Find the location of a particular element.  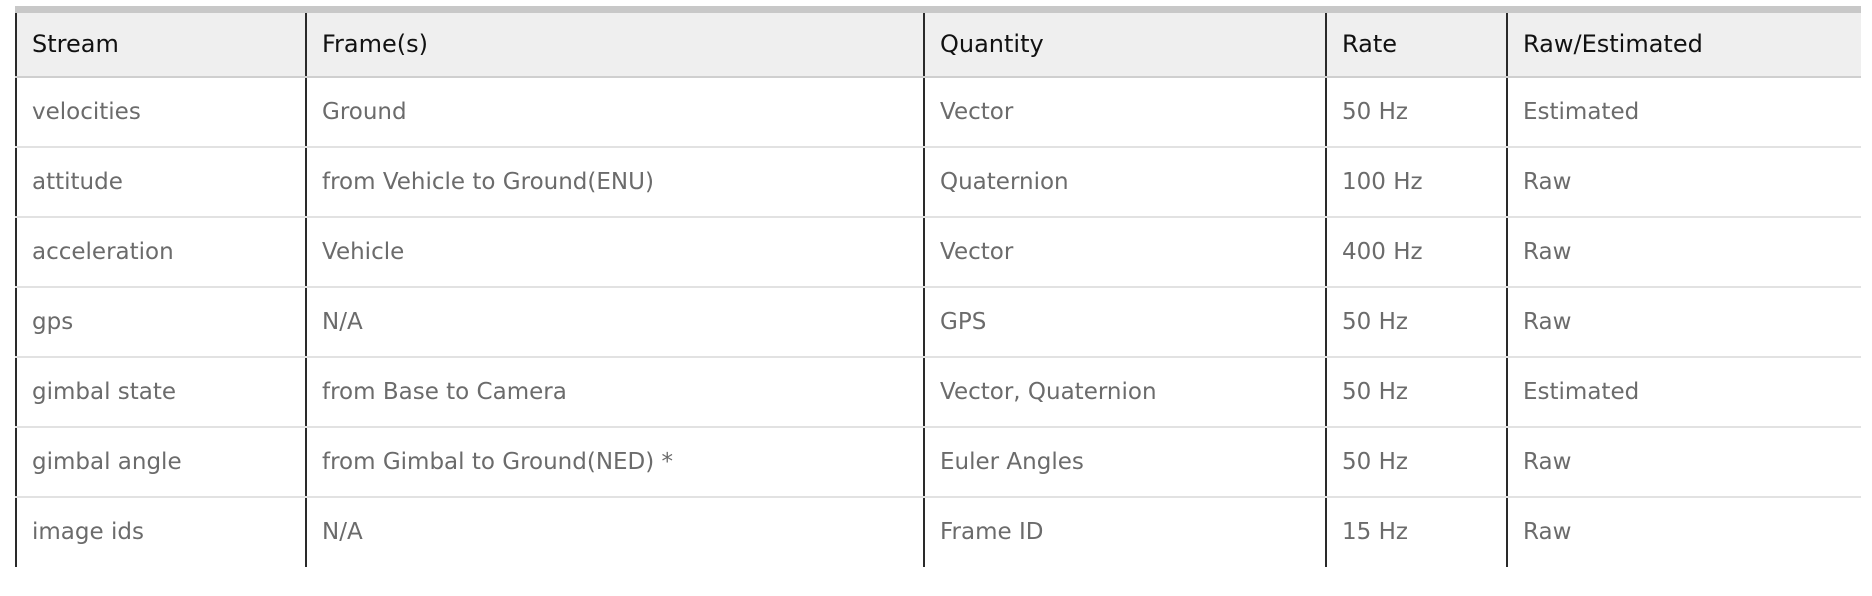

cell-quantity: Quaternion is located at coordinates (1124, 182).